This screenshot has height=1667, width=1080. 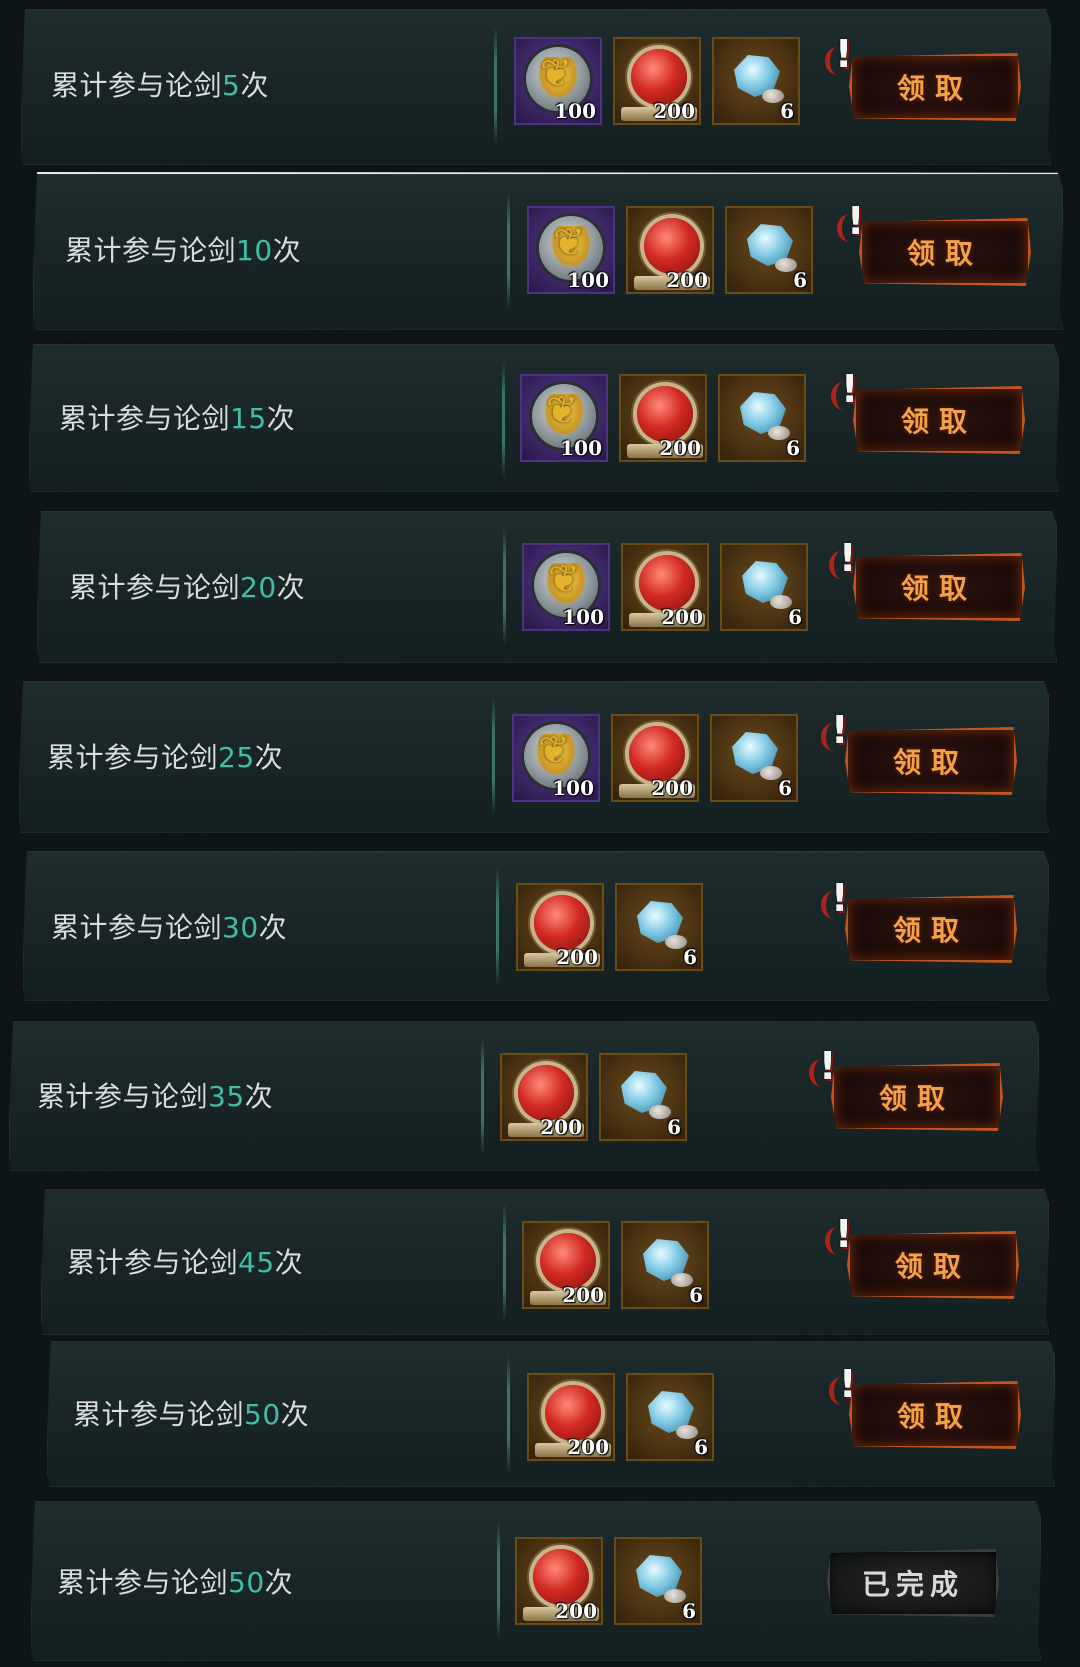 I want to click on label-count: 20, so click(x=258, y=587).